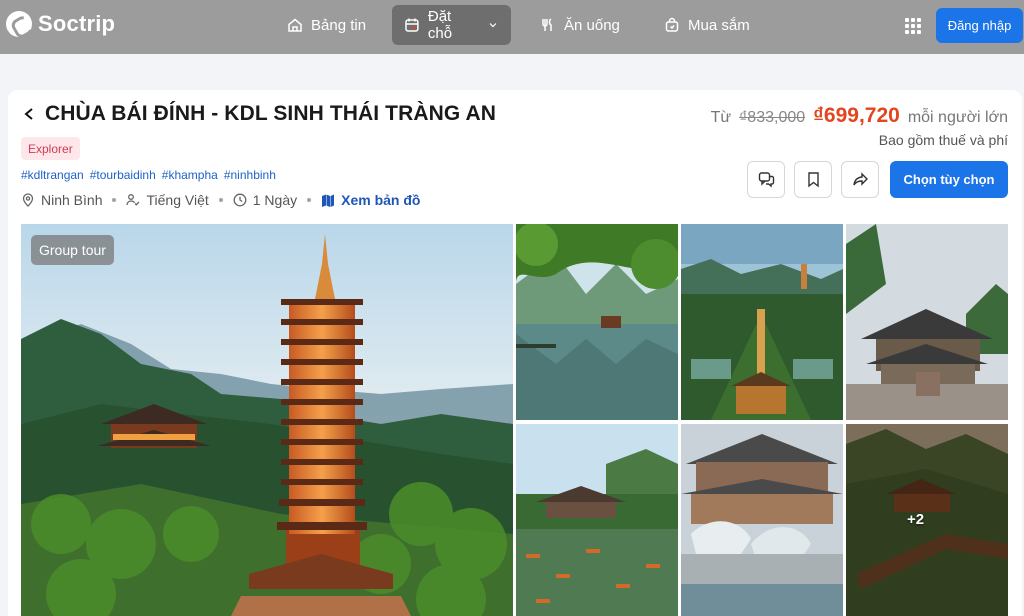 This screenshot has width=1024, height=616. What do you see at coordinates (592, 25) in the screenshot?
I see `nav-item-label: Ăn uống` at bounding box center [592, 25].